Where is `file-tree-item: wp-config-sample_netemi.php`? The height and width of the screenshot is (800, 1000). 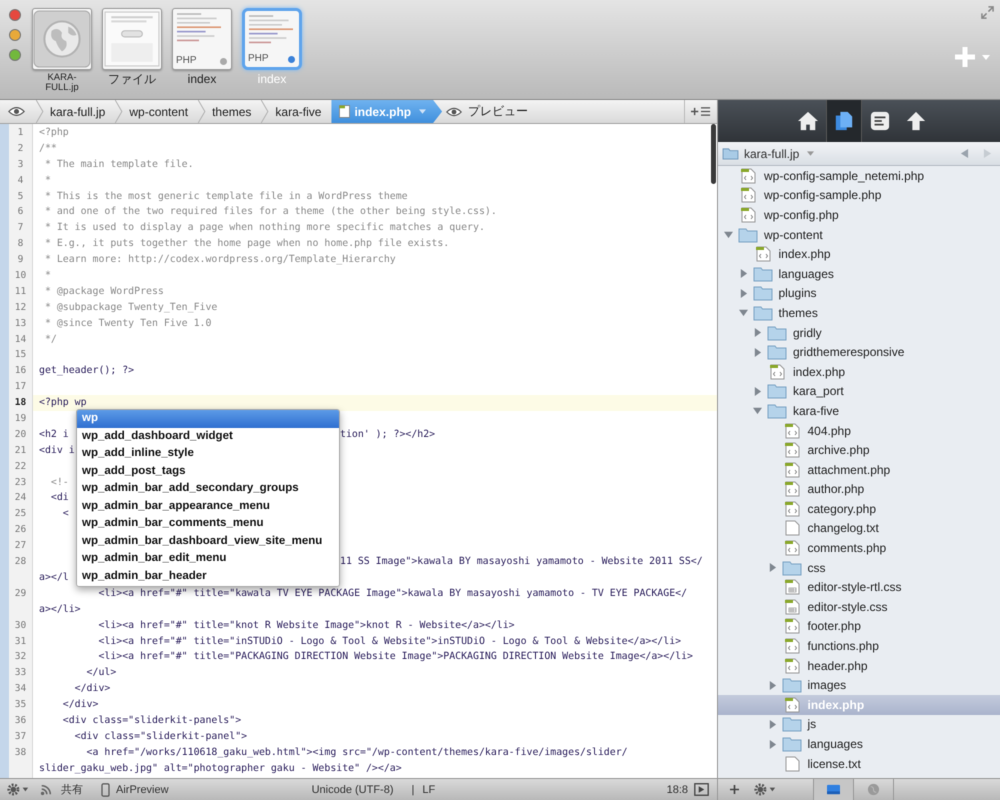 file-tree-item: wp-config-sample_netemi.php is located at coordinates (859, 176).